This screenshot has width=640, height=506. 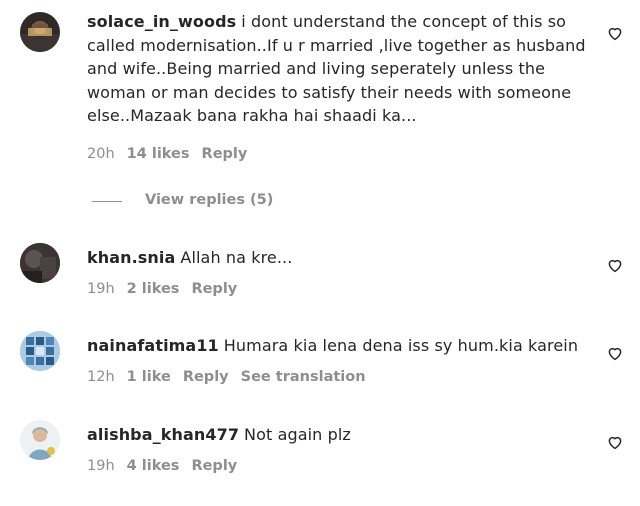 What do you see at coordinates (107, 201) in the screenshot?
I see `divider-line` at bounding box center [107, 201].